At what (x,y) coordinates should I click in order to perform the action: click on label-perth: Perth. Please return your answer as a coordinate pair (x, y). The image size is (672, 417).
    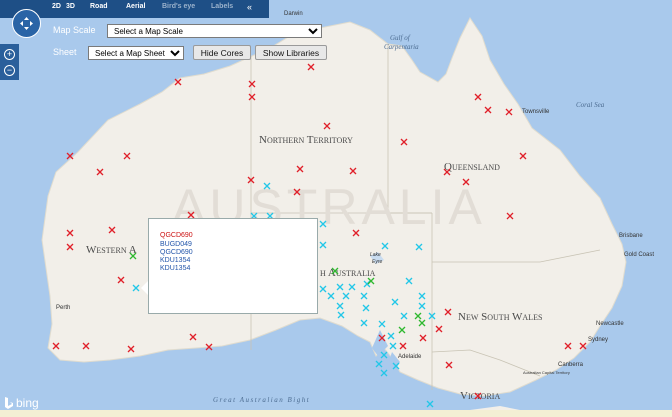
    Looking at the image, I should click on (63, 308).